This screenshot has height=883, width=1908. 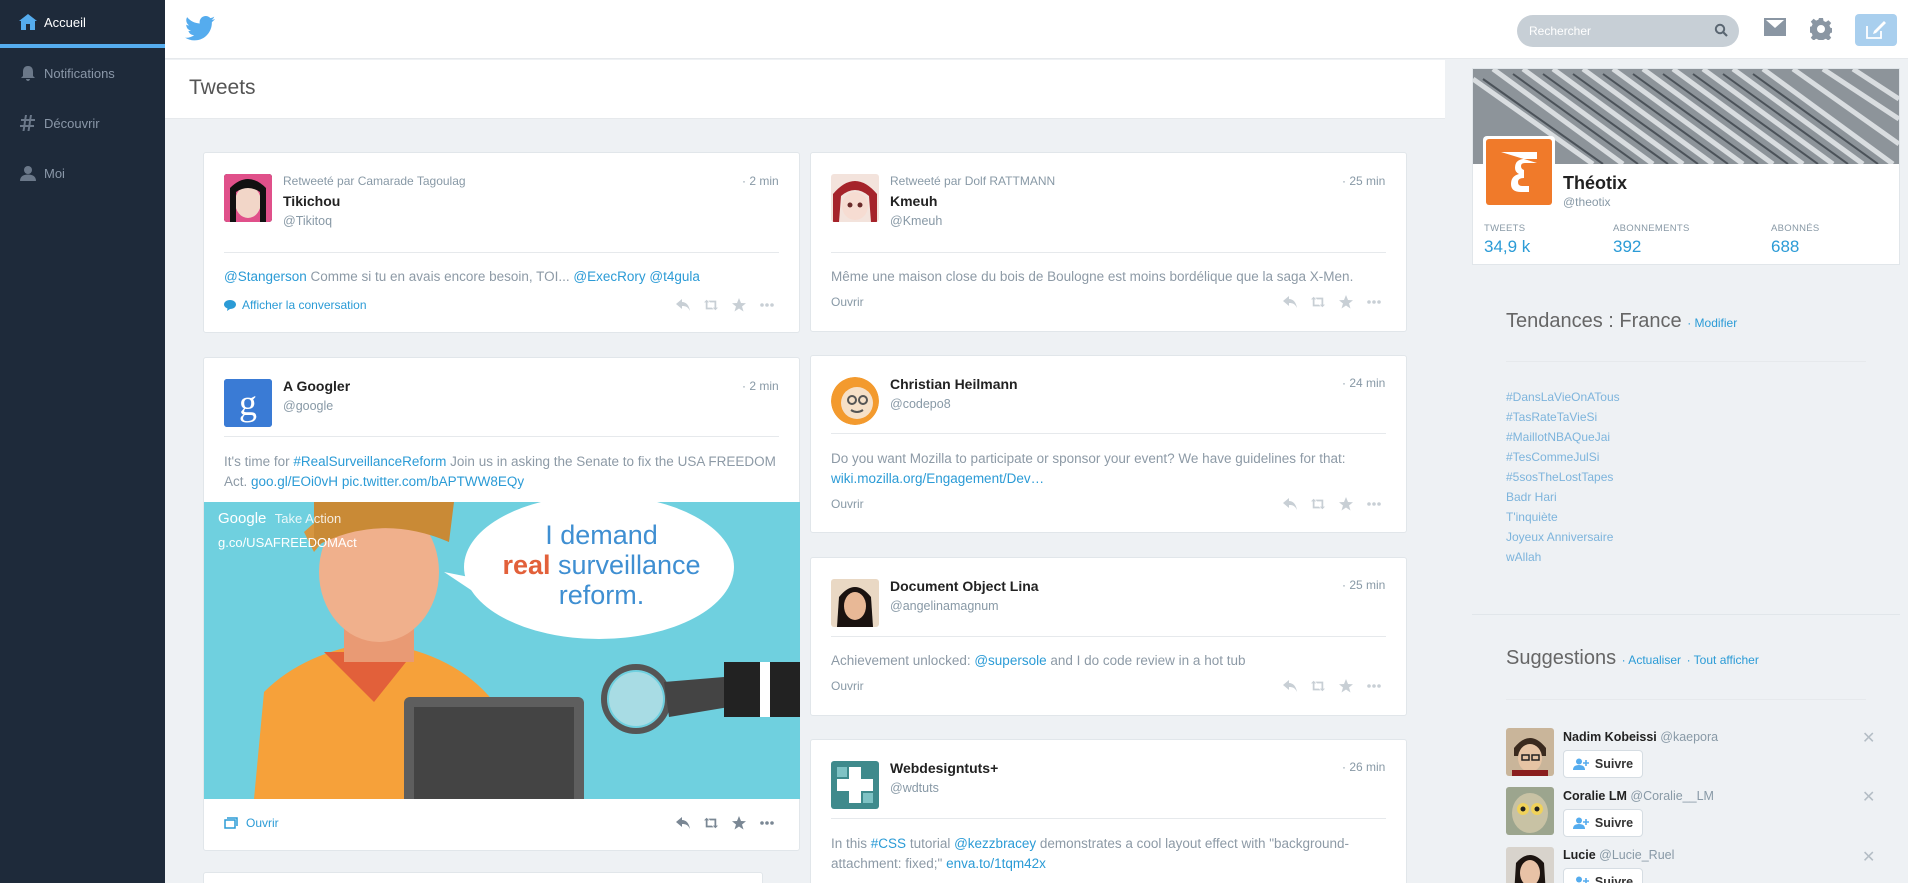 I want to click on hashtag-link: #CSS, so click(x=888, y=843).